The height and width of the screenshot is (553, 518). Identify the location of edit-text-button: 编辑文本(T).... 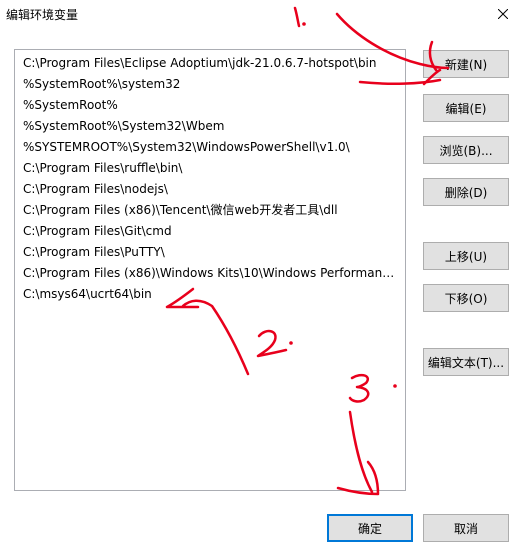
(466, 362).